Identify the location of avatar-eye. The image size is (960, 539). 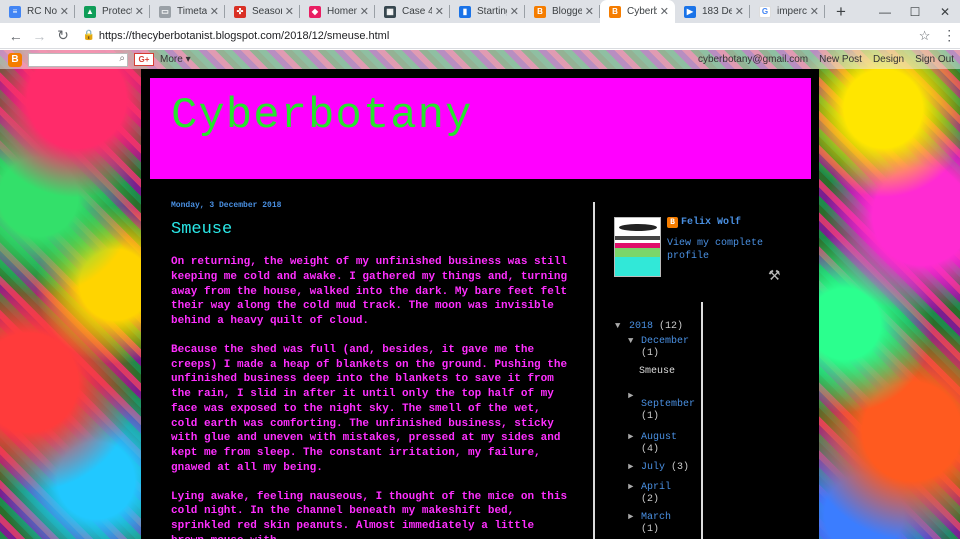
(638, 227).